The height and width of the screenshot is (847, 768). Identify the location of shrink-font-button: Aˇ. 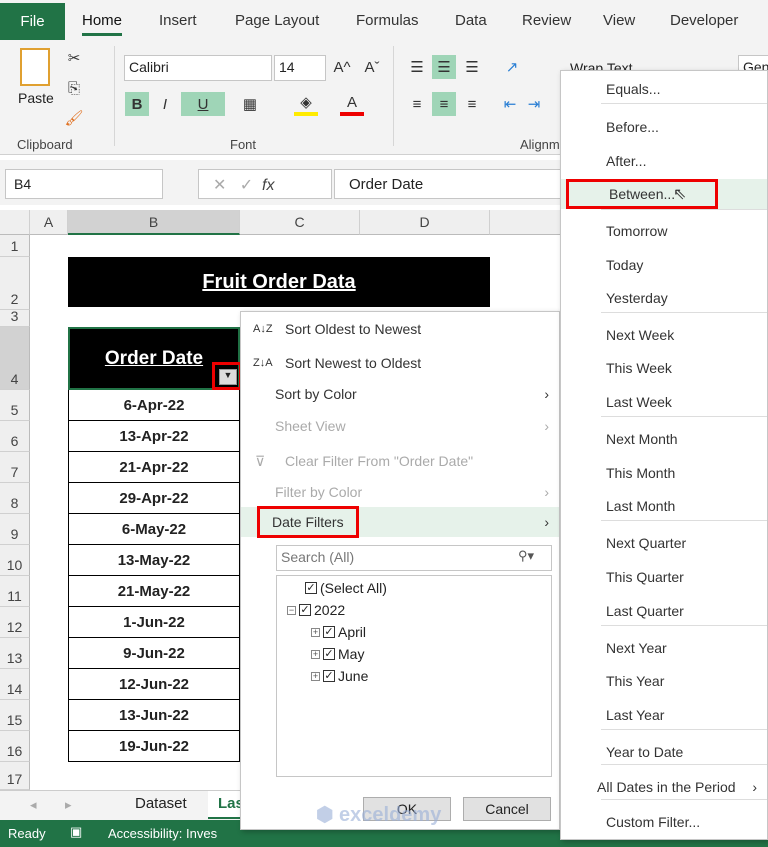
(372, 67).